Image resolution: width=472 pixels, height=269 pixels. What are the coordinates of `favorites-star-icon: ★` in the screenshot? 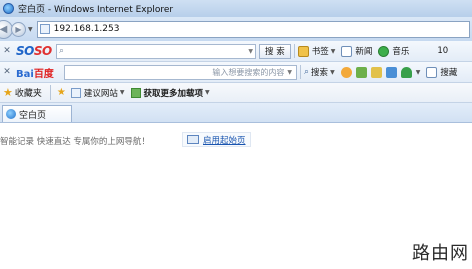 It's located at (8, 92).